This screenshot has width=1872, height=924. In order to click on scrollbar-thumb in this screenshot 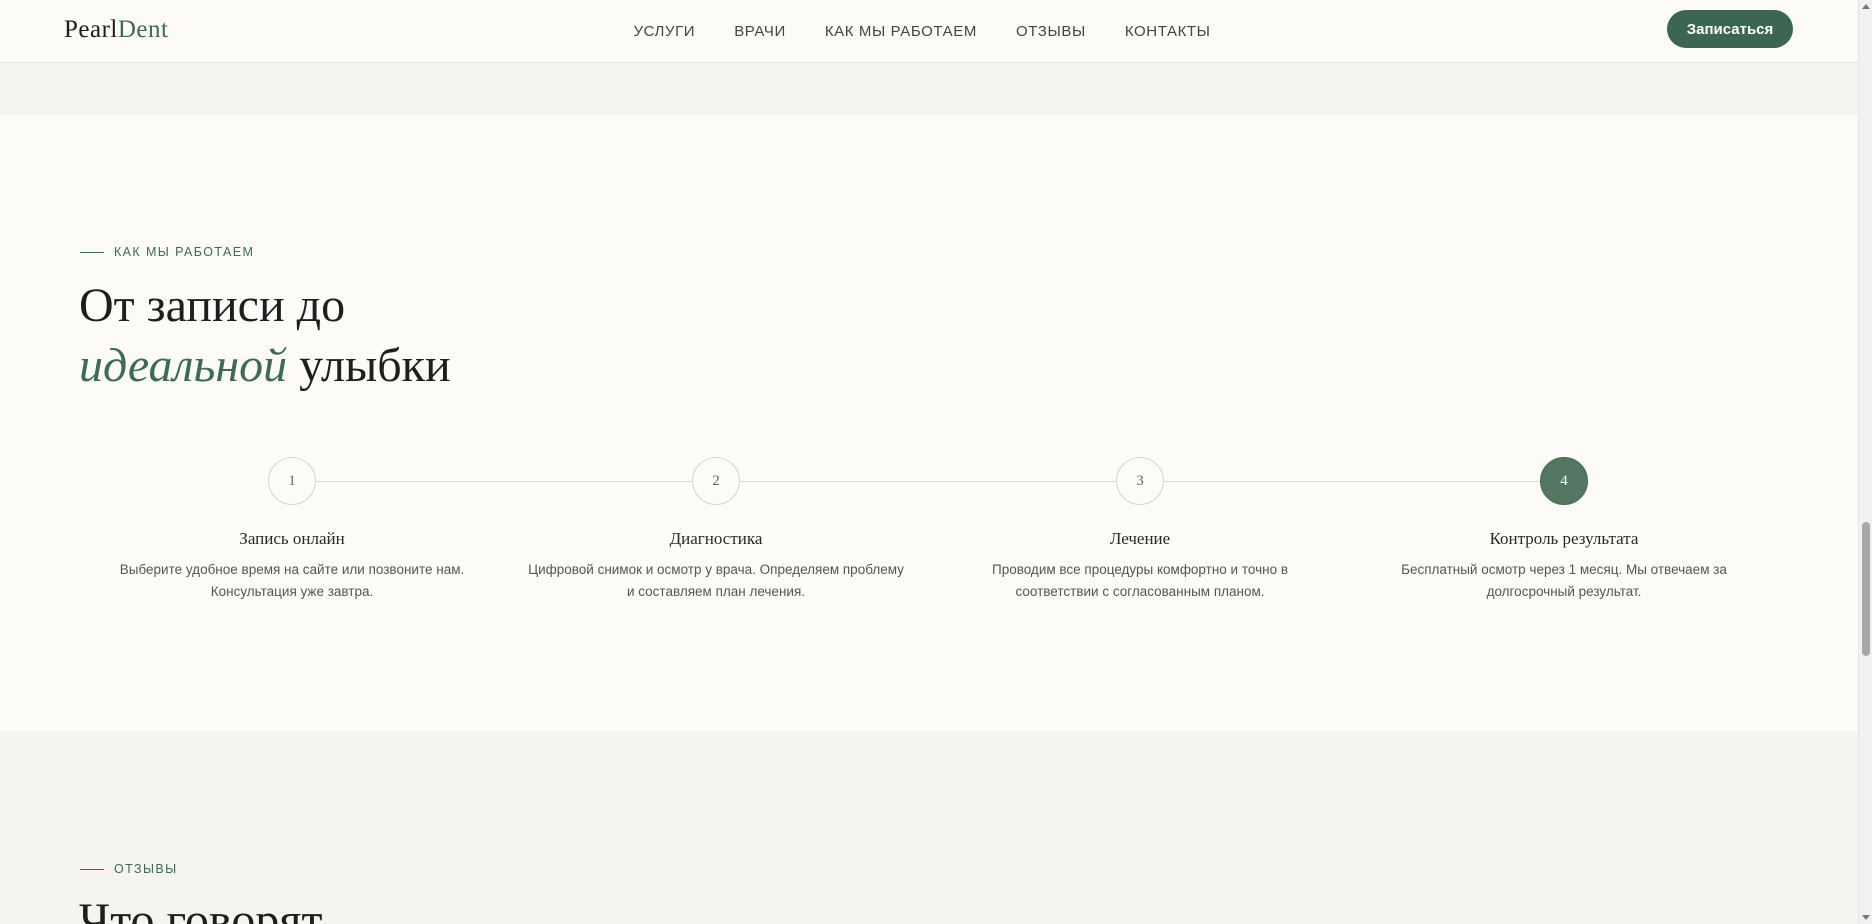, I will do `click(1866, 589)`.